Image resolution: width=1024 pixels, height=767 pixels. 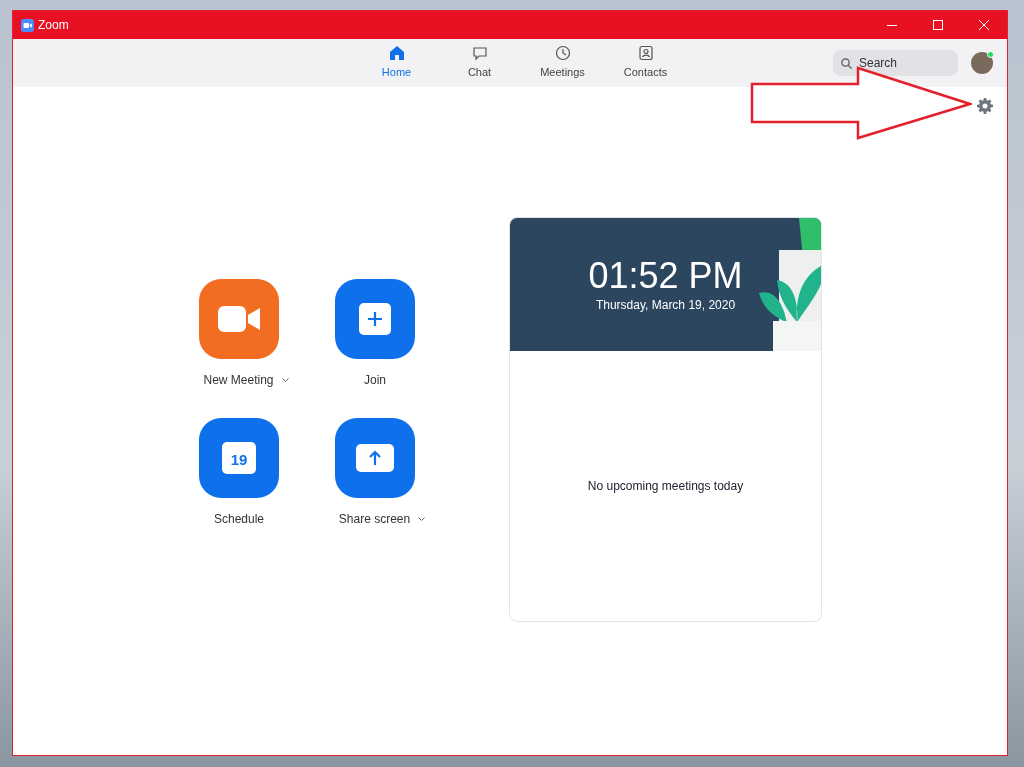 What do you see at coordinates (27, 25) in the screenshot?
I see `camera-logo-icon` at bounding box center [27, 25].